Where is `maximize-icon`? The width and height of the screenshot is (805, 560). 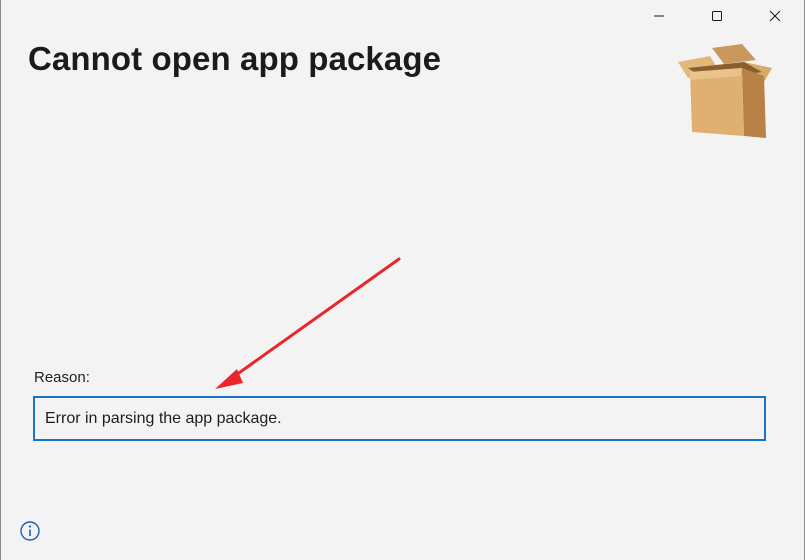 maximize-icon is located at coordinates (717, 16).